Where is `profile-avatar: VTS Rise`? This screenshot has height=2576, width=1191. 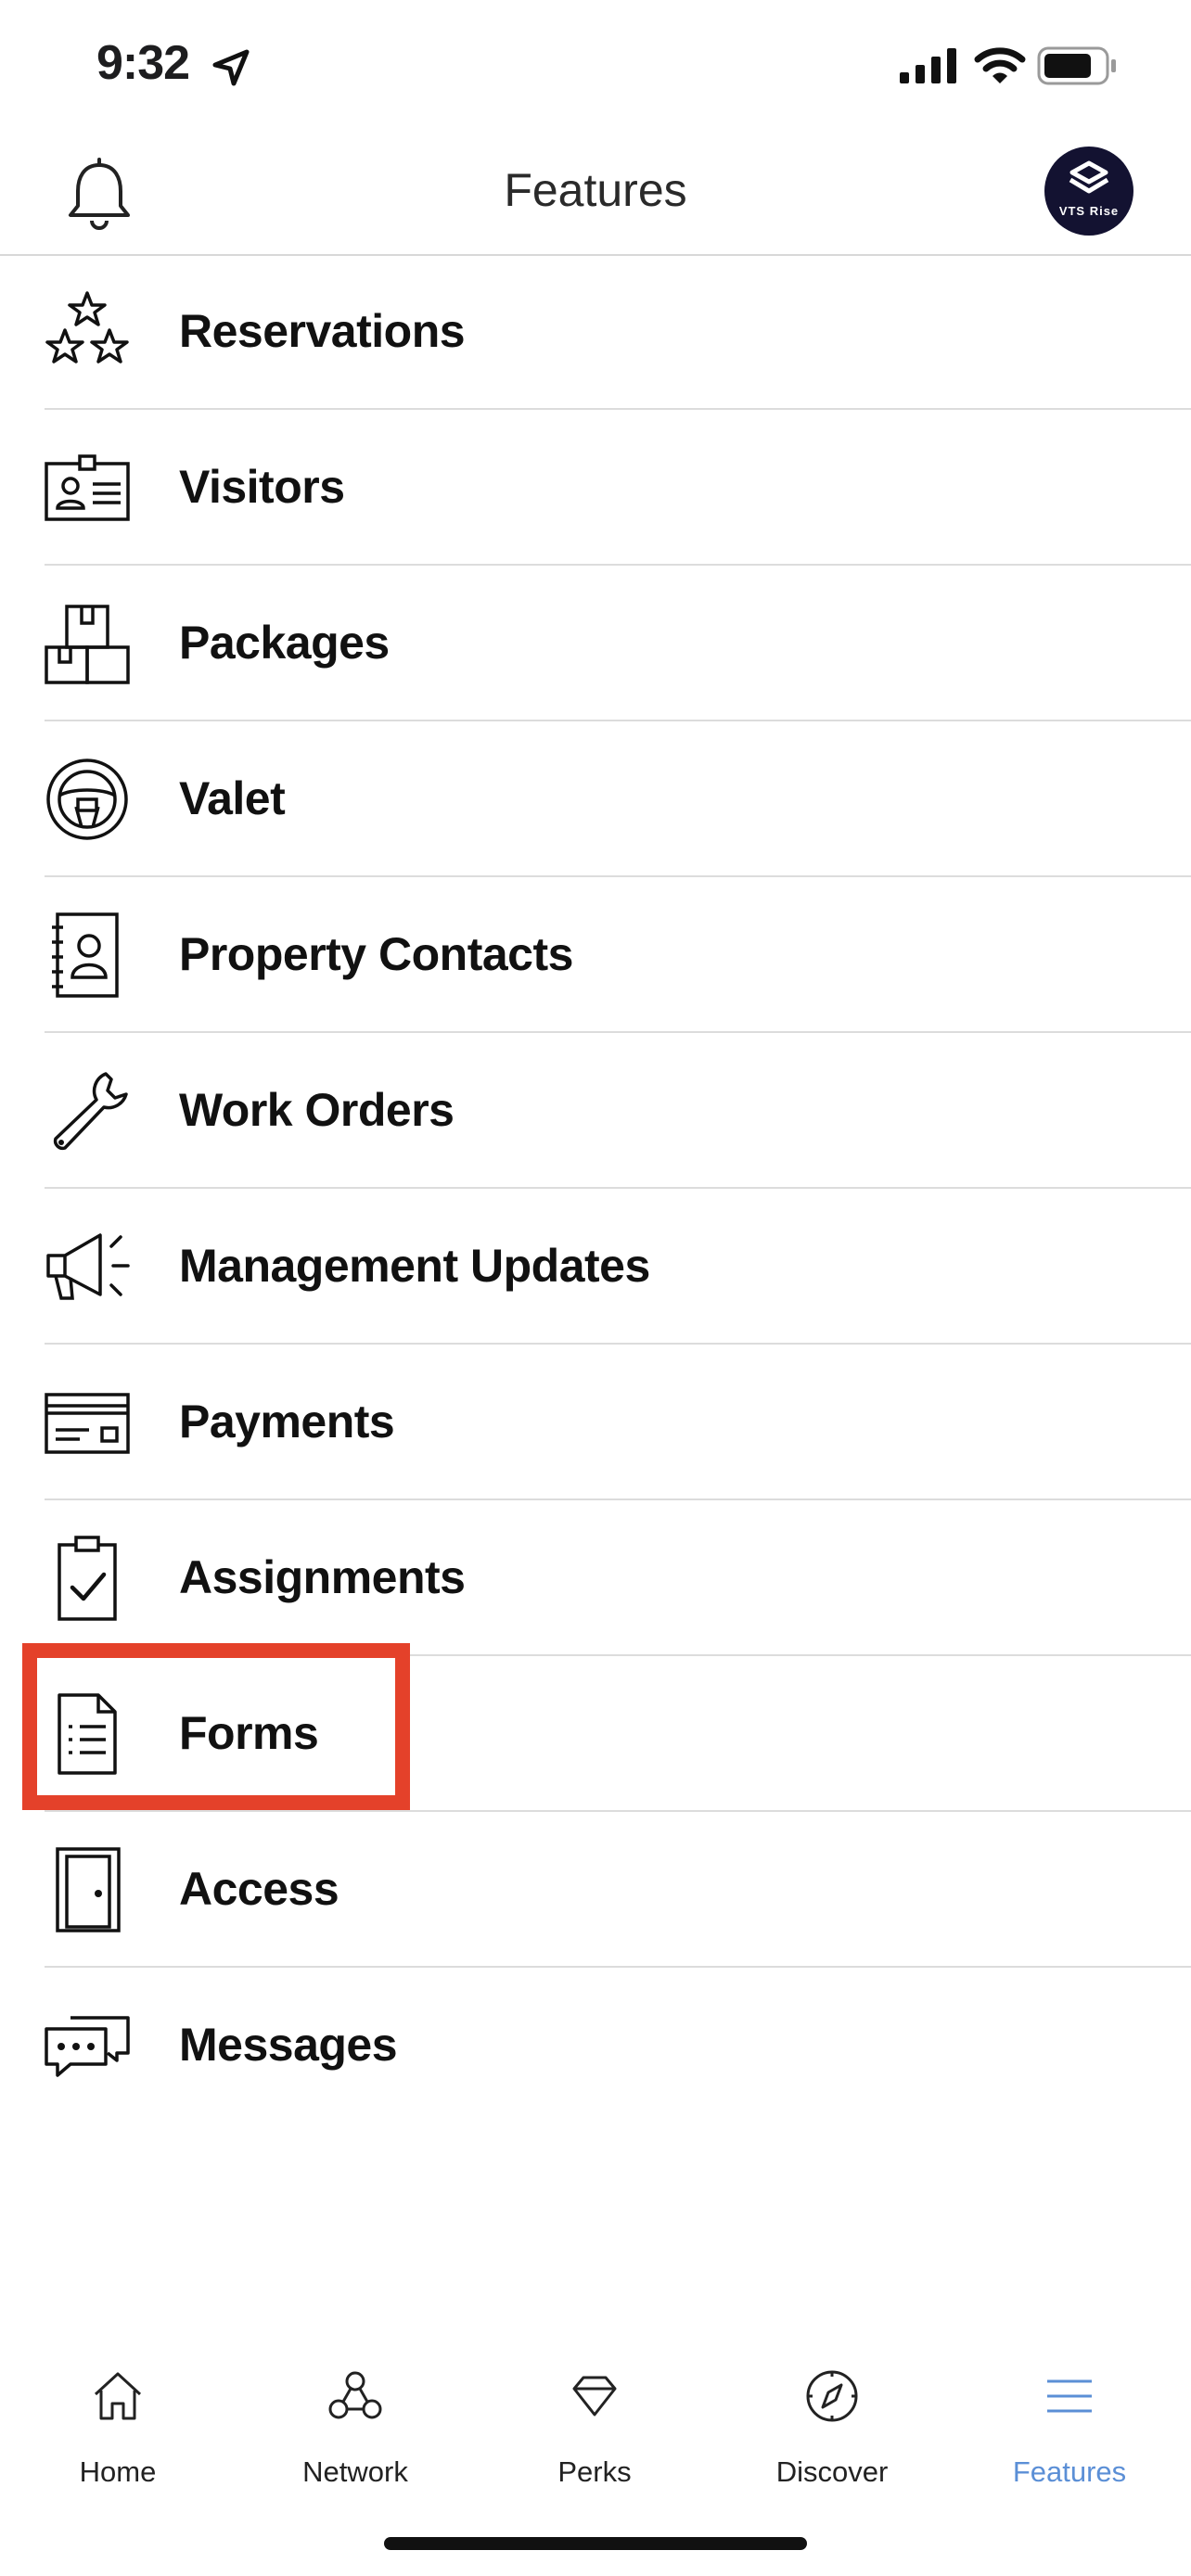
profile-avatar: VTS Rise is located at coordinates (1088, 191).